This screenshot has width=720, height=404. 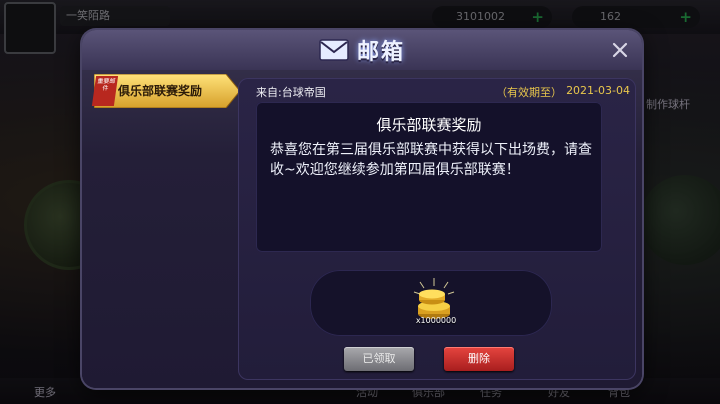 I want to click on expiry-label: （有效期至）, so click(x=529, y=92).